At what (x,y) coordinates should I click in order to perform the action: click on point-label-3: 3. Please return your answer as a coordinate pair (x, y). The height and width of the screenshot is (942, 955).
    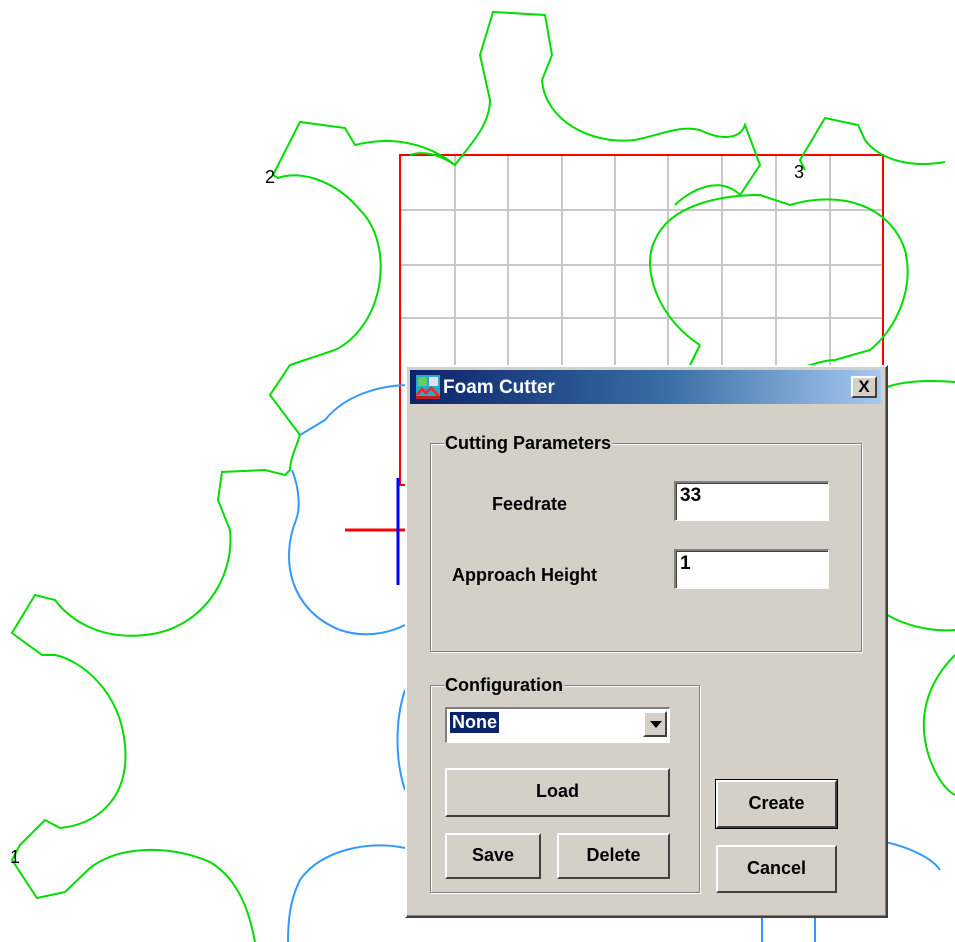
    Looking at the image, I should click on (799, 172).